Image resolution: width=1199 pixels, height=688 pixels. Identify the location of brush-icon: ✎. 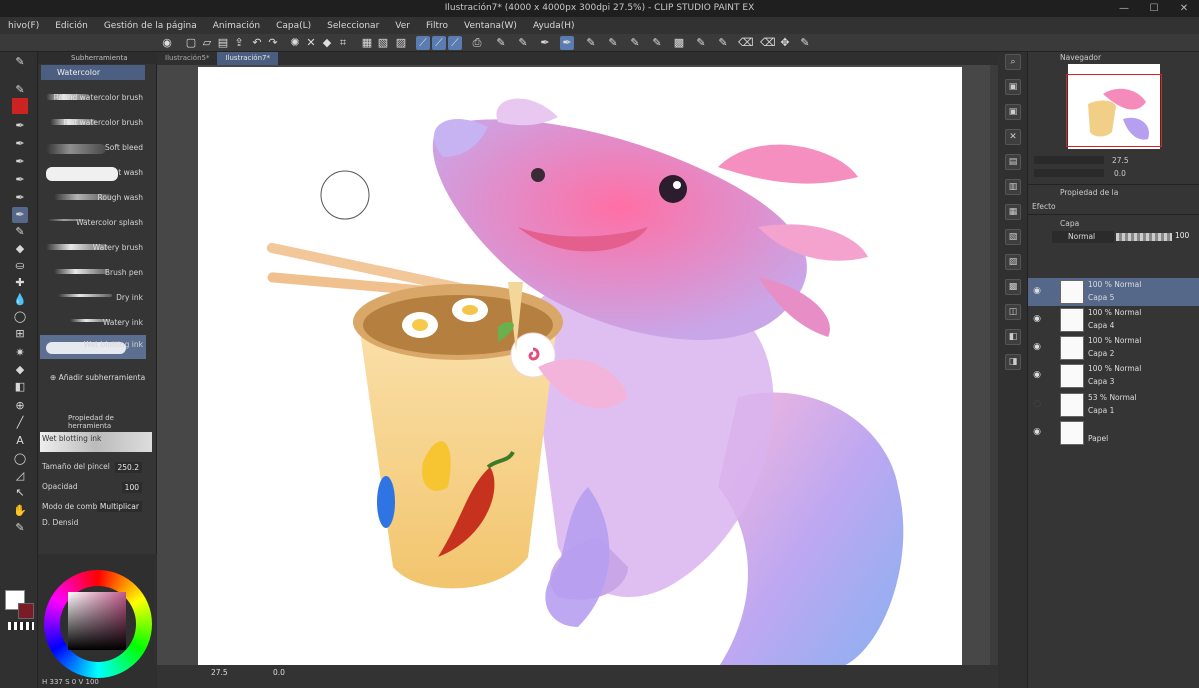
(591, 43).